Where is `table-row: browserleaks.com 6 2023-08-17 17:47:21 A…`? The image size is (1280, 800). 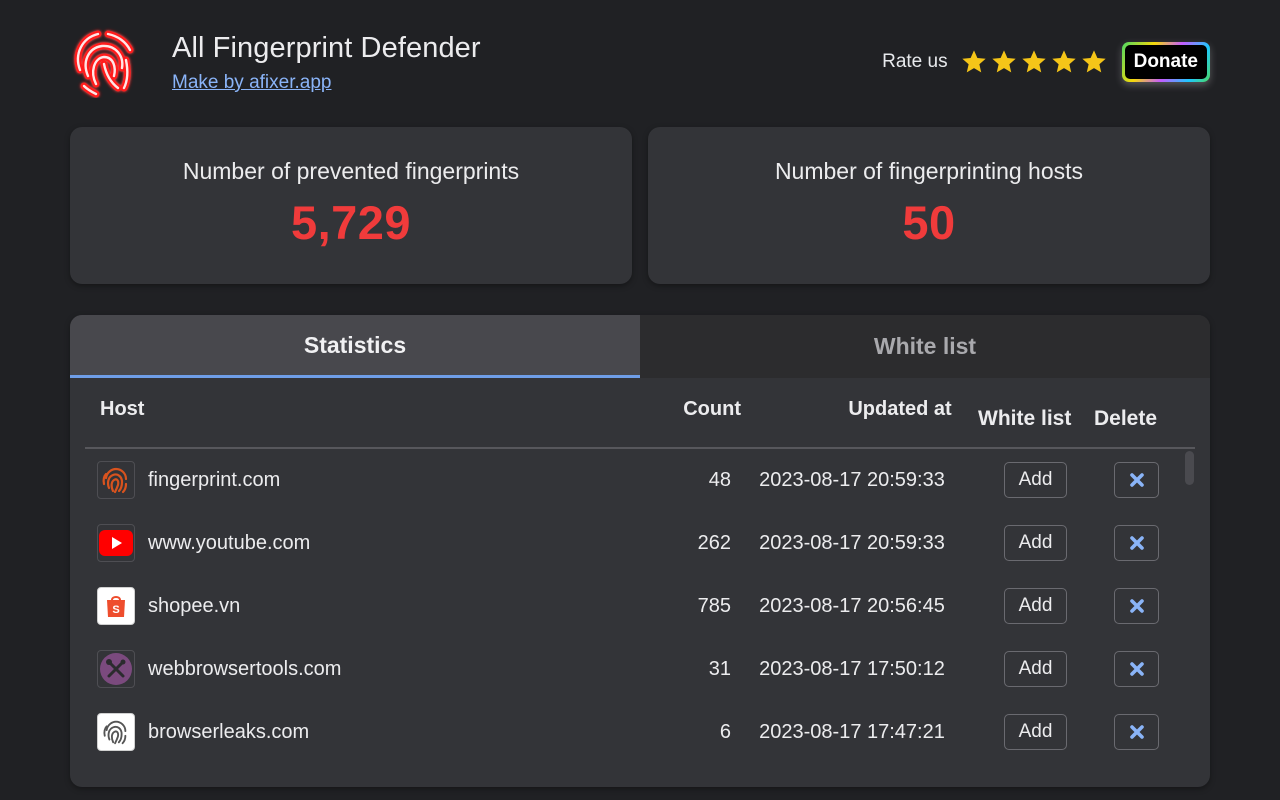 table-row: browserleaks.com 6 2023-08-17 17:47:21 A… is located at coordinates (635, 732).